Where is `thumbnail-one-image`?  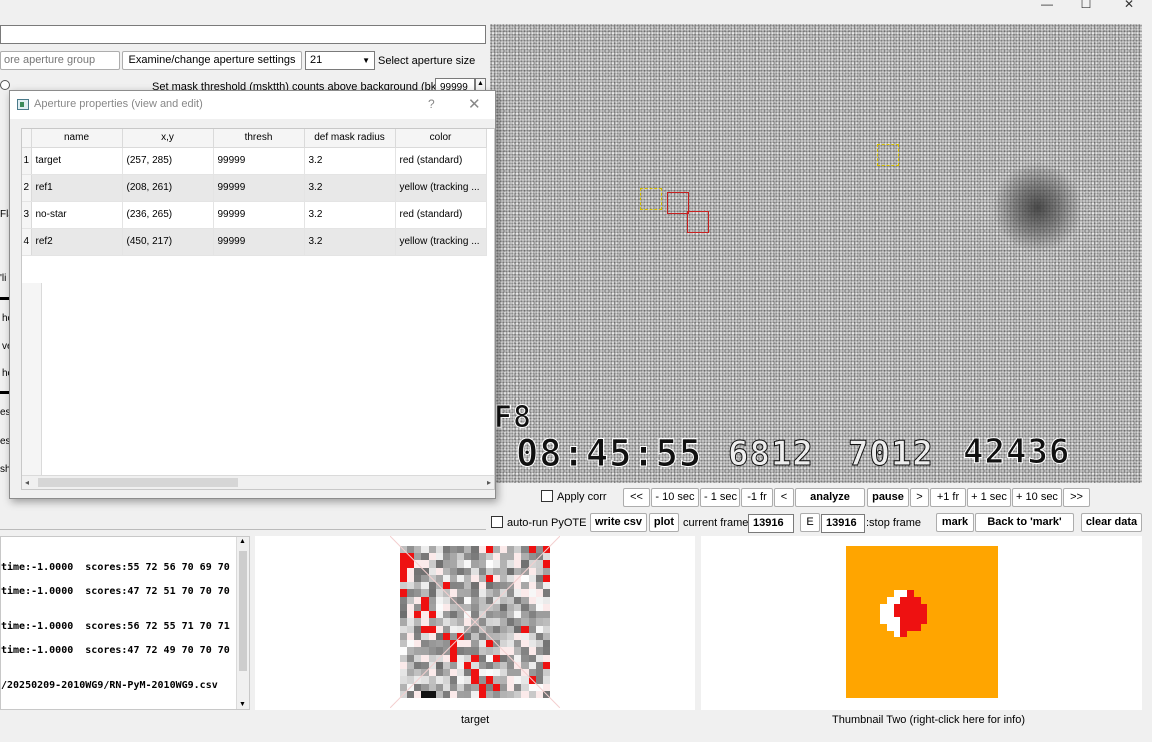 thumbnail-one-image is located at coordinates (475, 622).